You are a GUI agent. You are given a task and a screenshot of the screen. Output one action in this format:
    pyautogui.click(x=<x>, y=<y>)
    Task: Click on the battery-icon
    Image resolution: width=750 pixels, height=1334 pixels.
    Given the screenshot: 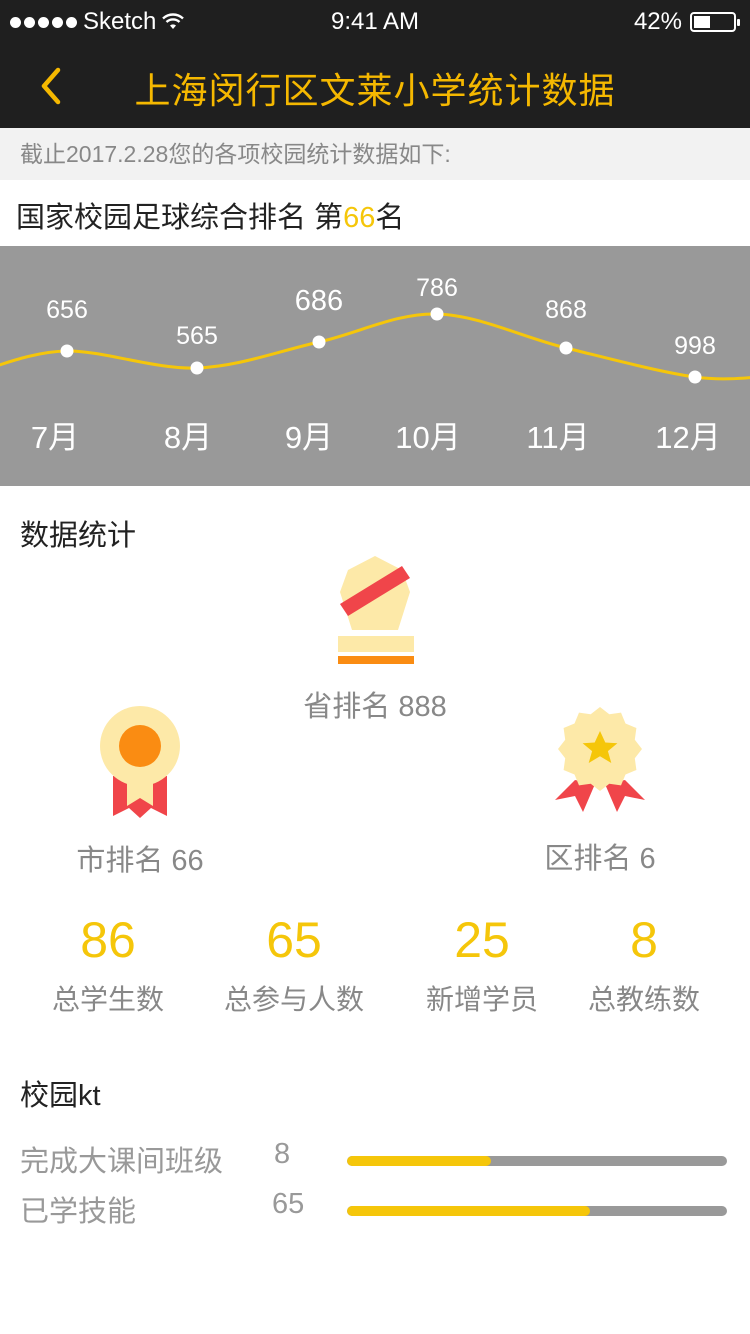 What is the action you would take?
    pyautogui.click(x=715, y=22)
    